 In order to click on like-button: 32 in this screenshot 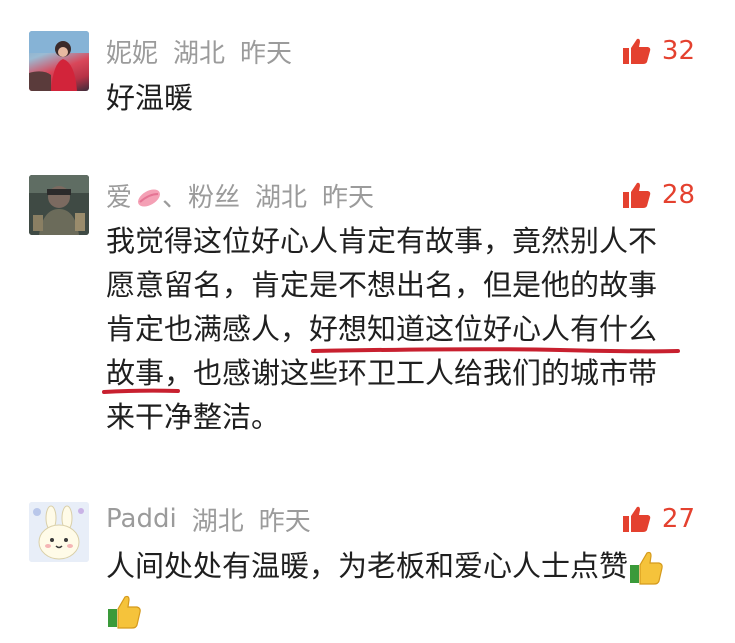, I will do `click(658, 51)`.